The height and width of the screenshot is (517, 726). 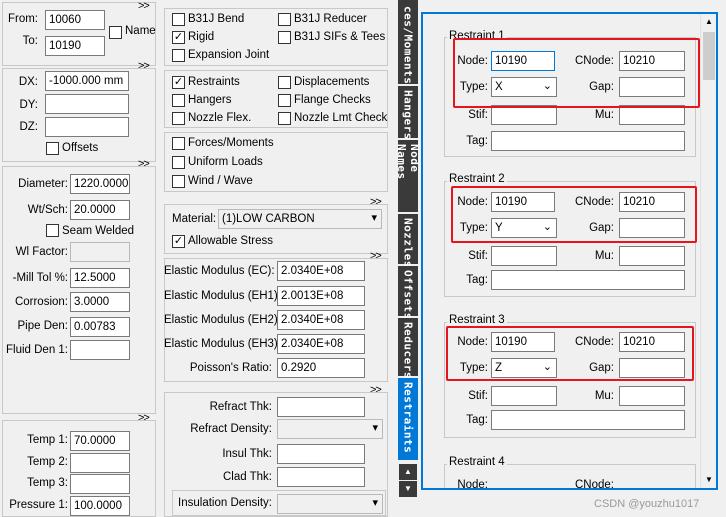 I want to click on r1-mu-input, so click(x=652, y=115).